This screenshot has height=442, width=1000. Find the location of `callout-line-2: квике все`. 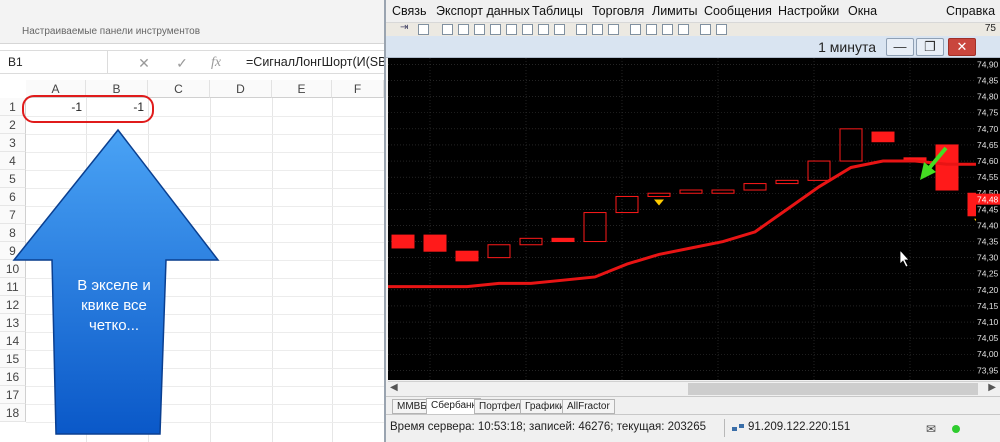

callout-line-2: квике все is located at coordinates (114, 305).